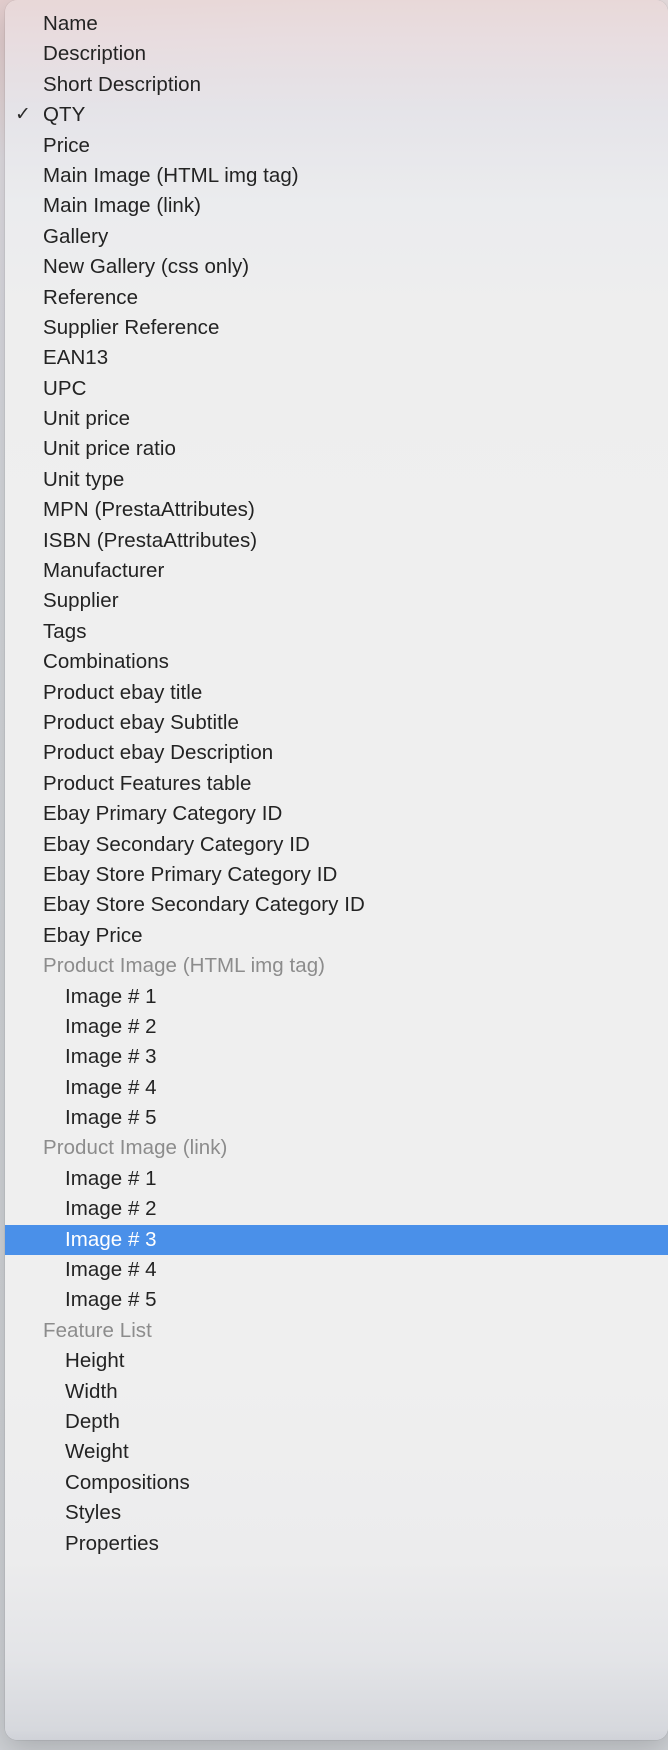 The width and height of the screenshot is (668, 1750). What do you see at coordinates (146, 267) in the screenshot?
I see `menu-item-label: New Gallery (css only)` at bounding box center [146, 267].